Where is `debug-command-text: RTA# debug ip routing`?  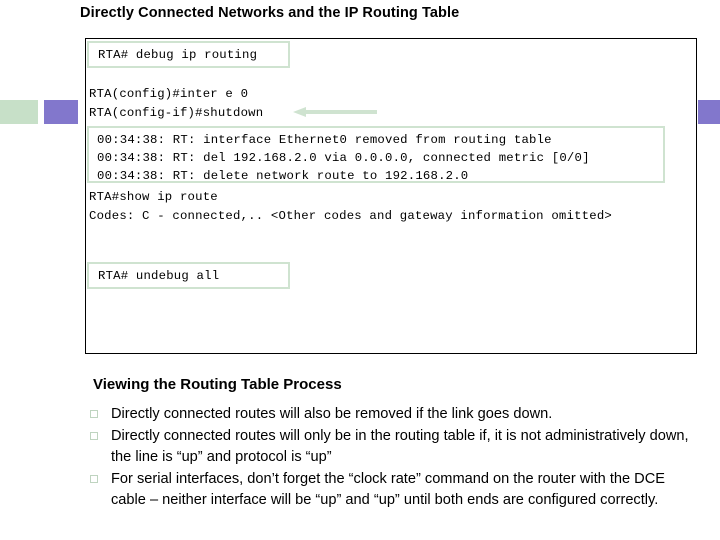
debug-command-text: RTA# debug ip routing is located at coordinates (178, 54).